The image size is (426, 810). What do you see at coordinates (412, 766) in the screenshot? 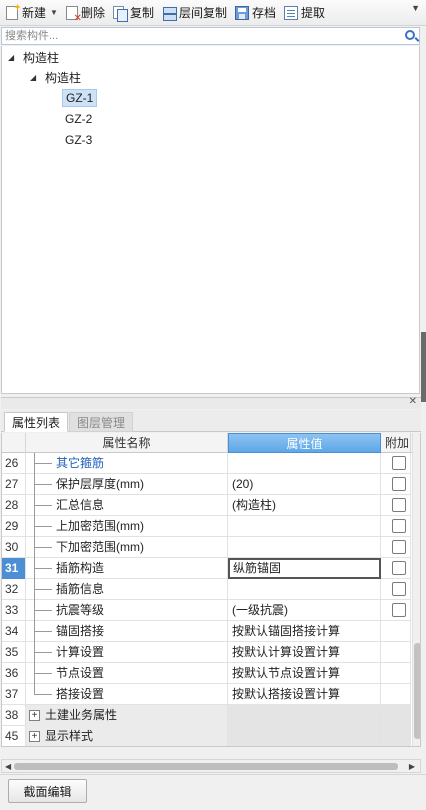
I see `scroll-right-icon: ▶` at bounding box center [412, 766].